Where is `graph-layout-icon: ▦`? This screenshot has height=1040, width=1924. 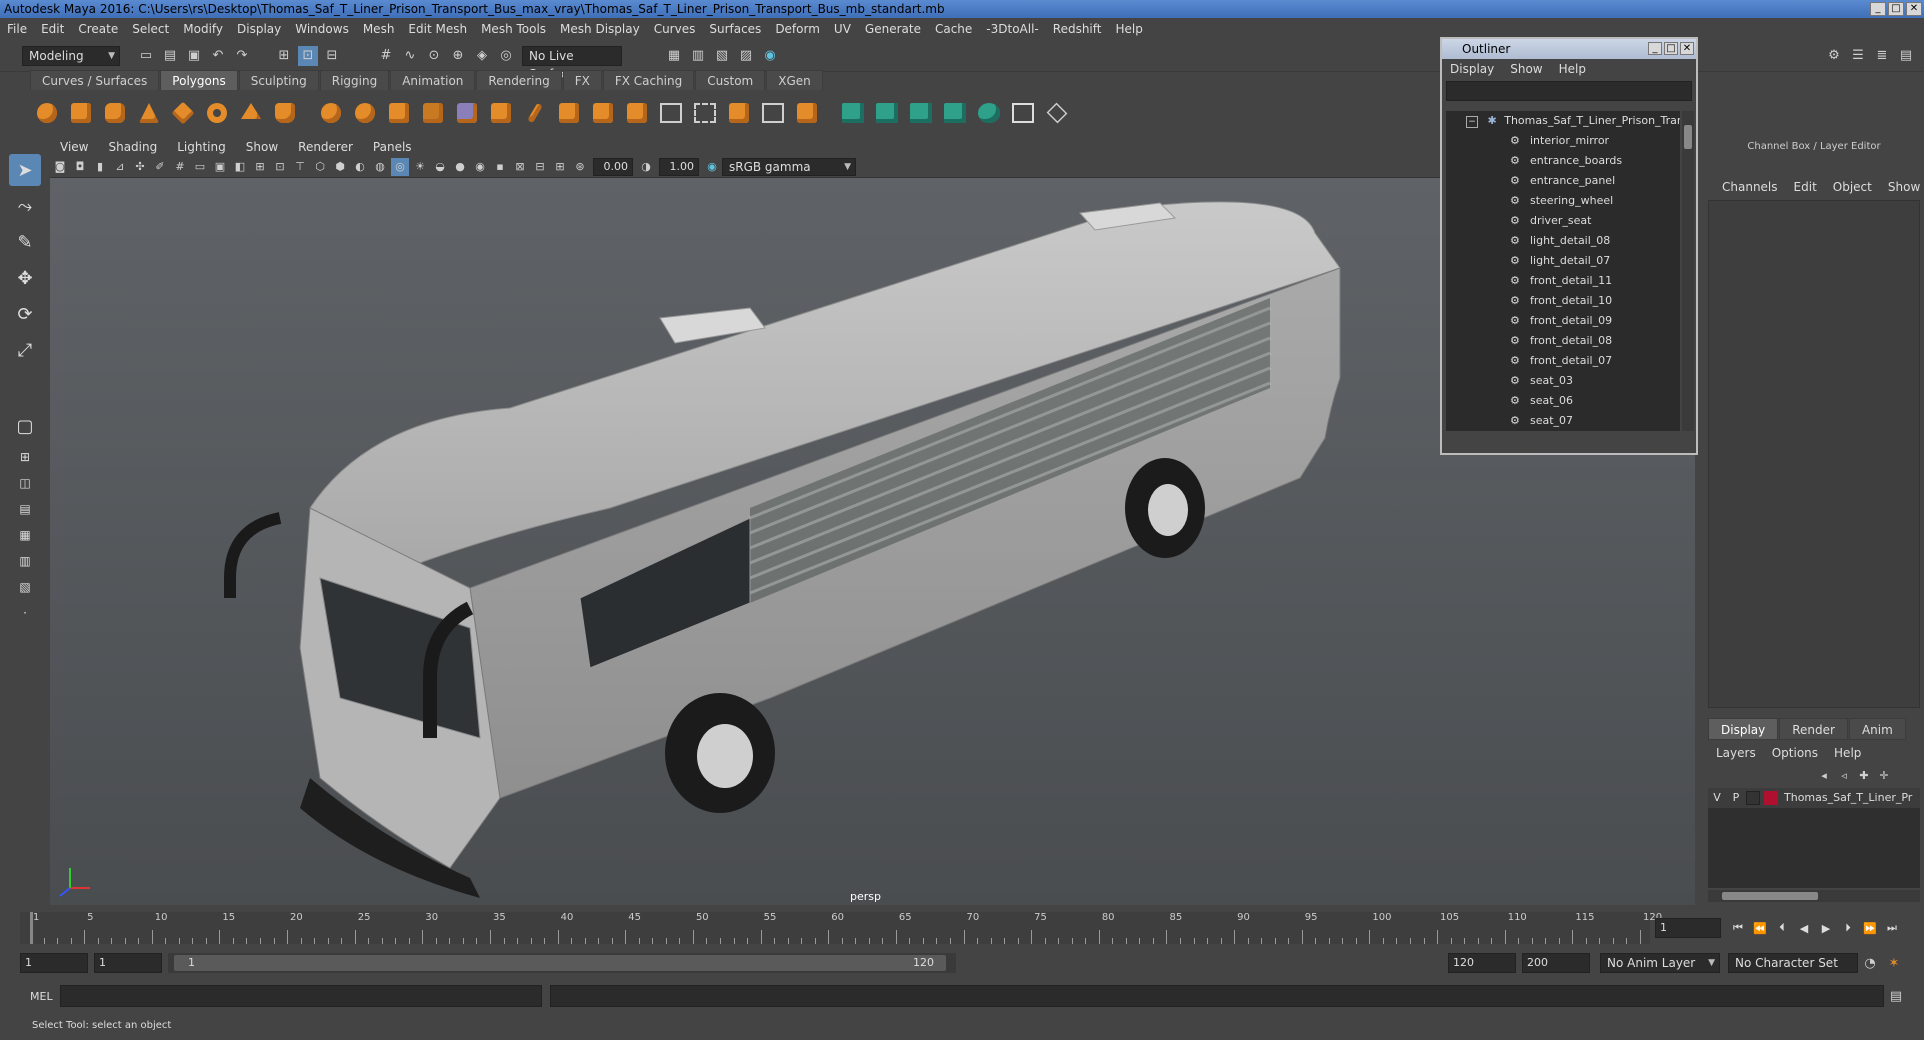 graph-layout-icon: ▦ is located at coordinates (25, 535).